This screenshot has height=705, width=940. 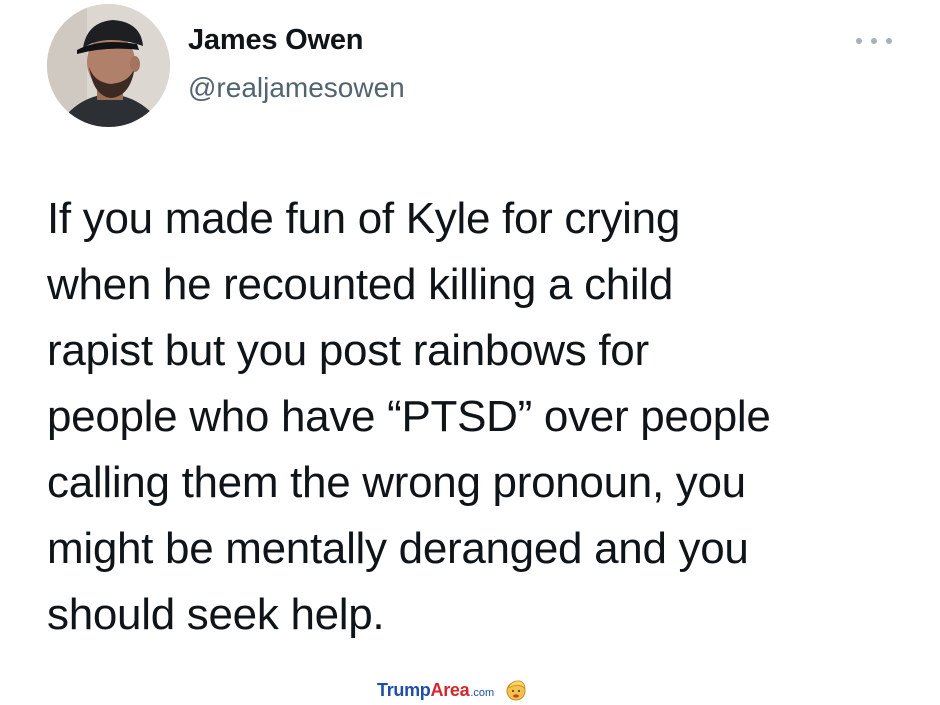 I want to click on watermark-text-trump: Trump, so click(x=404, y=689).